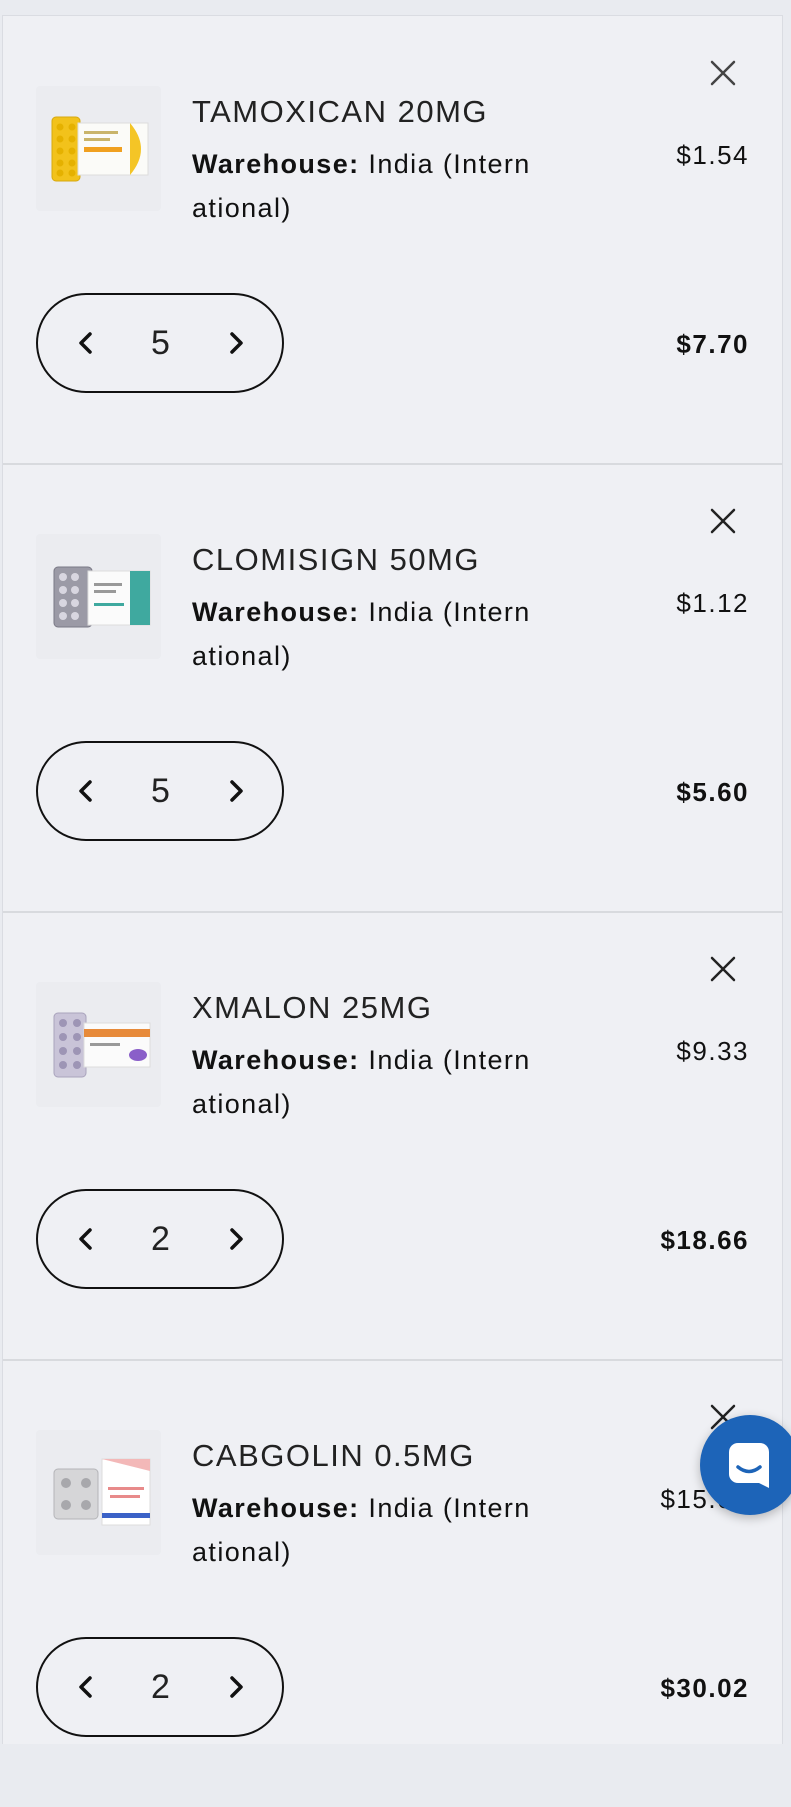 Image resolution: width=791 pixels, height=1807 pixels. Describe the element at coordinates (704, 1688) in the screenshot. I see `line-total: $30.02` at that location.